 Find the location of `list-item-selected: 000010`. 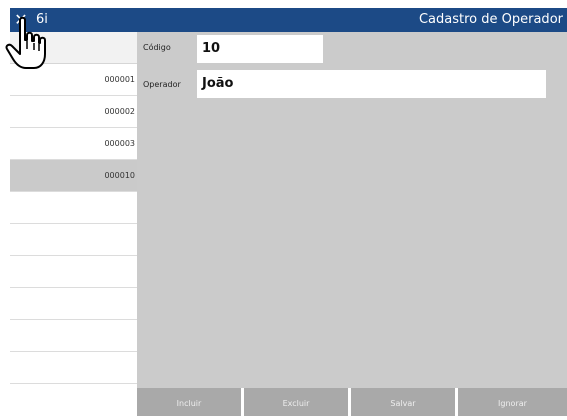

list-item-selected: 000010 is located at coordinates (73, 176).